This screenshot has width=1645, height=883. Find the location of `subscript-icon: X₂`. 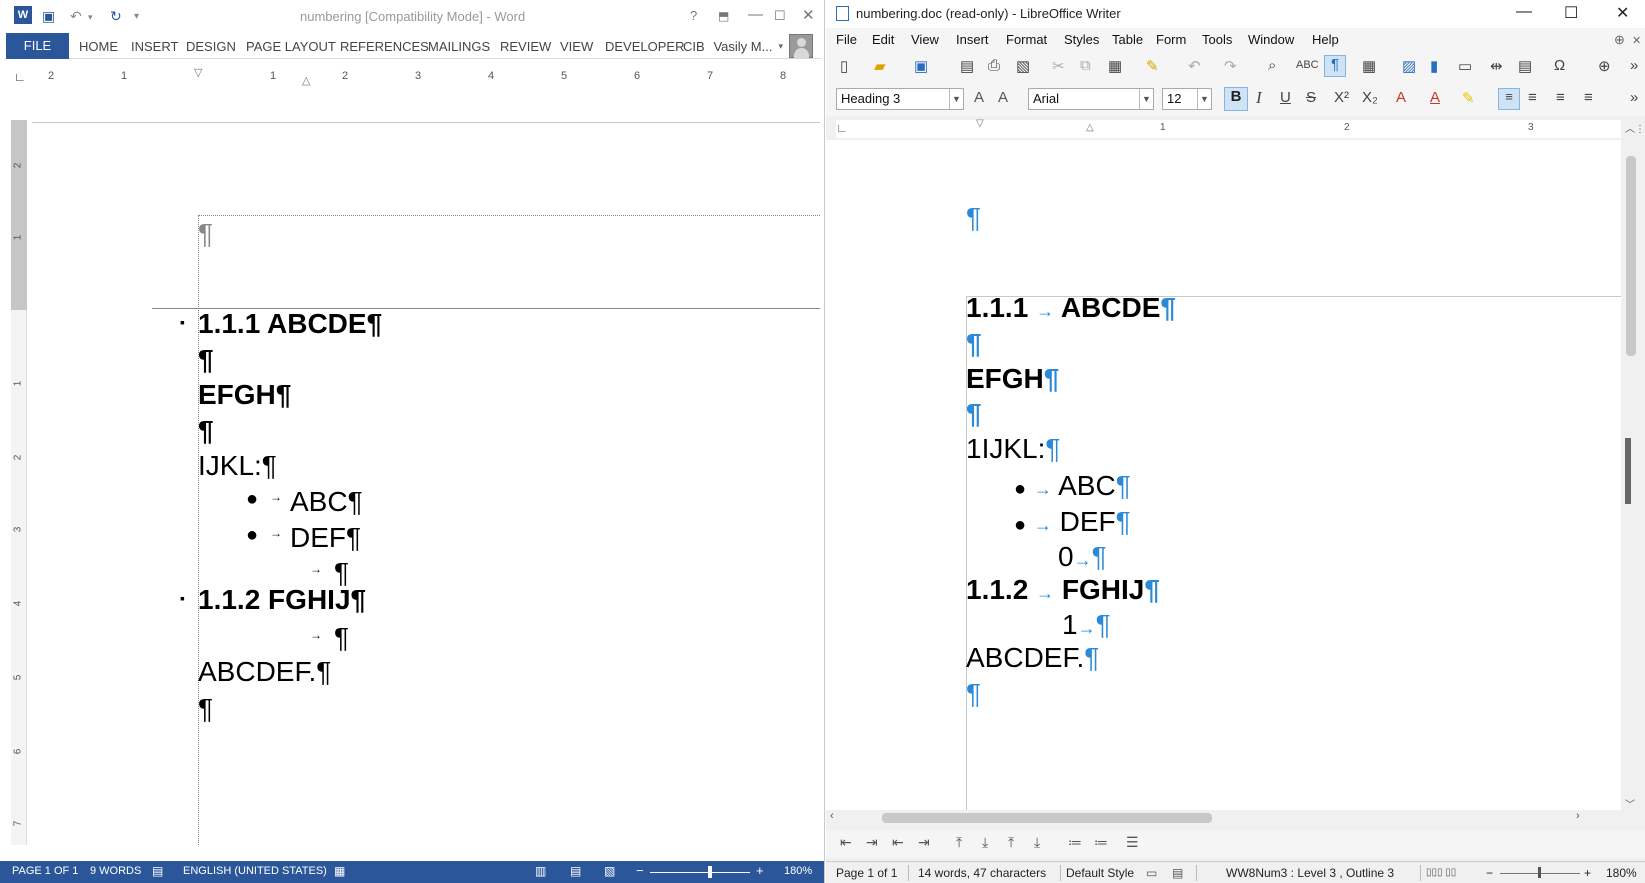

subscript-icon: X₂ is located at coordinates (1370, 97).